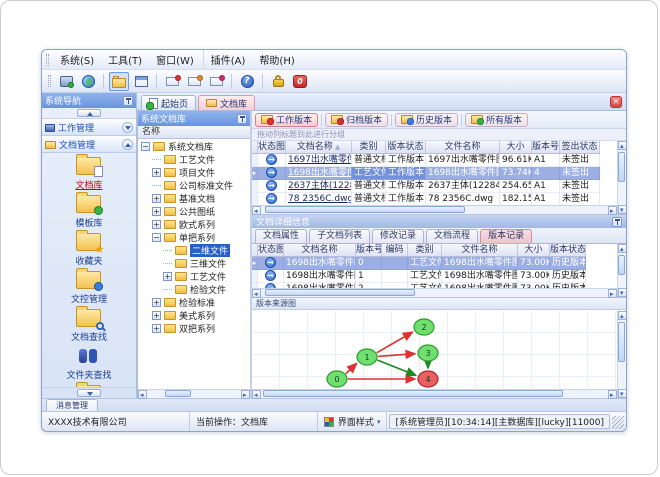 The image size is (660, 477). I want to click on menu-drag-handle, so click(47, 59).